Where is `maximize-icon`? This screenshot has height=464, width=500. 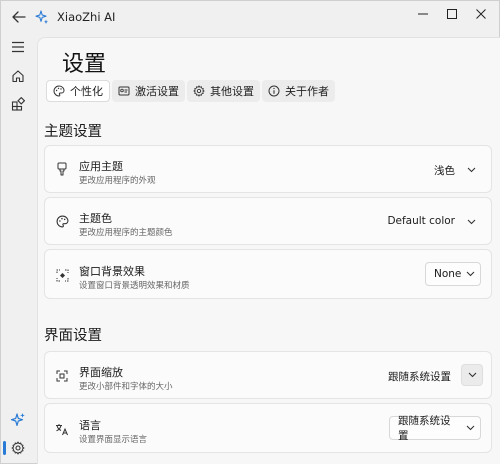 maximize-icon is located at coordinates (452, 14).